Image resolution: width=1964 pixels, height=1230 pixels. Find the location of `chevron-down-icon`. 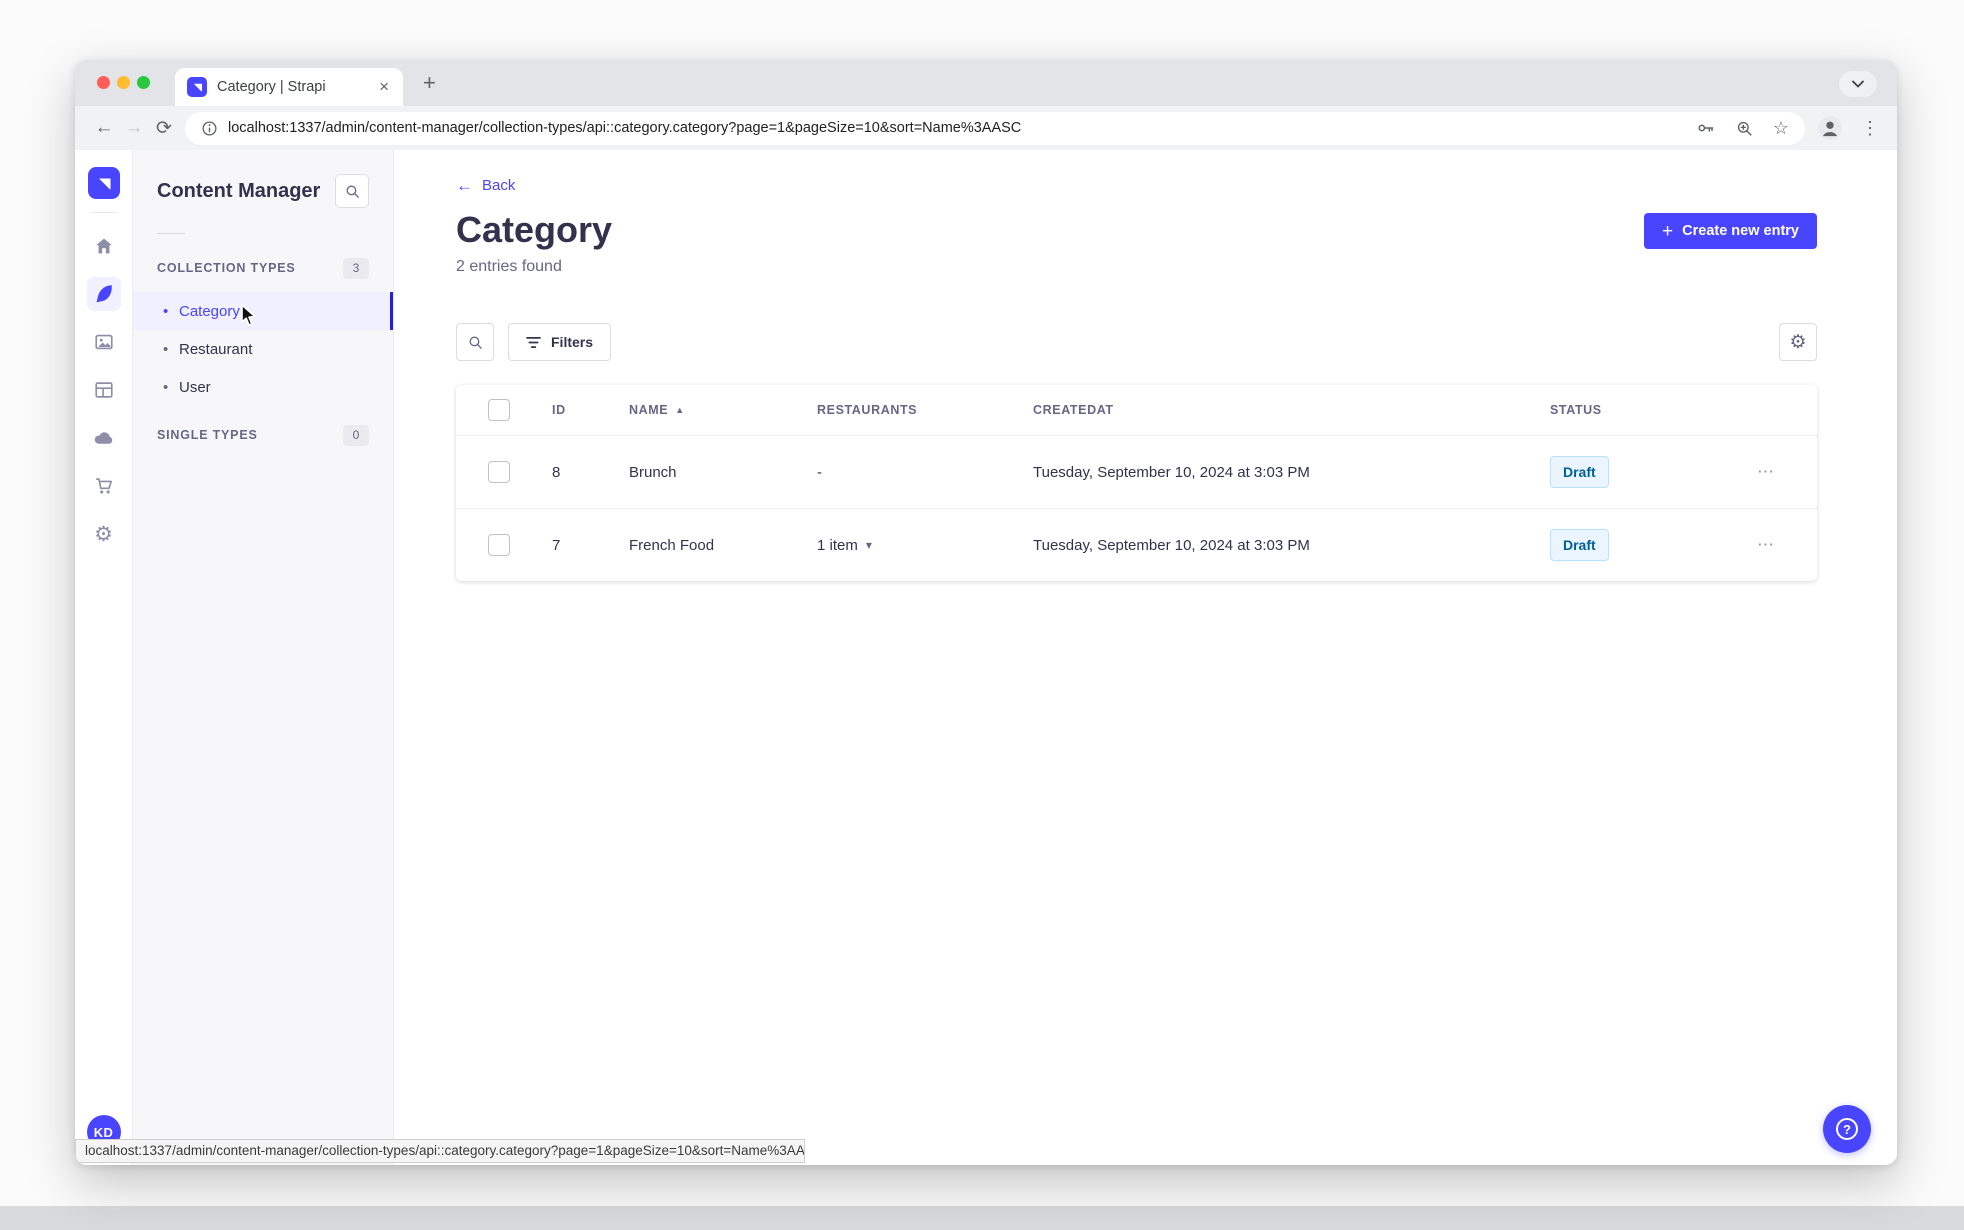

chevron-down-icon is located at coordinates (1858, 84).